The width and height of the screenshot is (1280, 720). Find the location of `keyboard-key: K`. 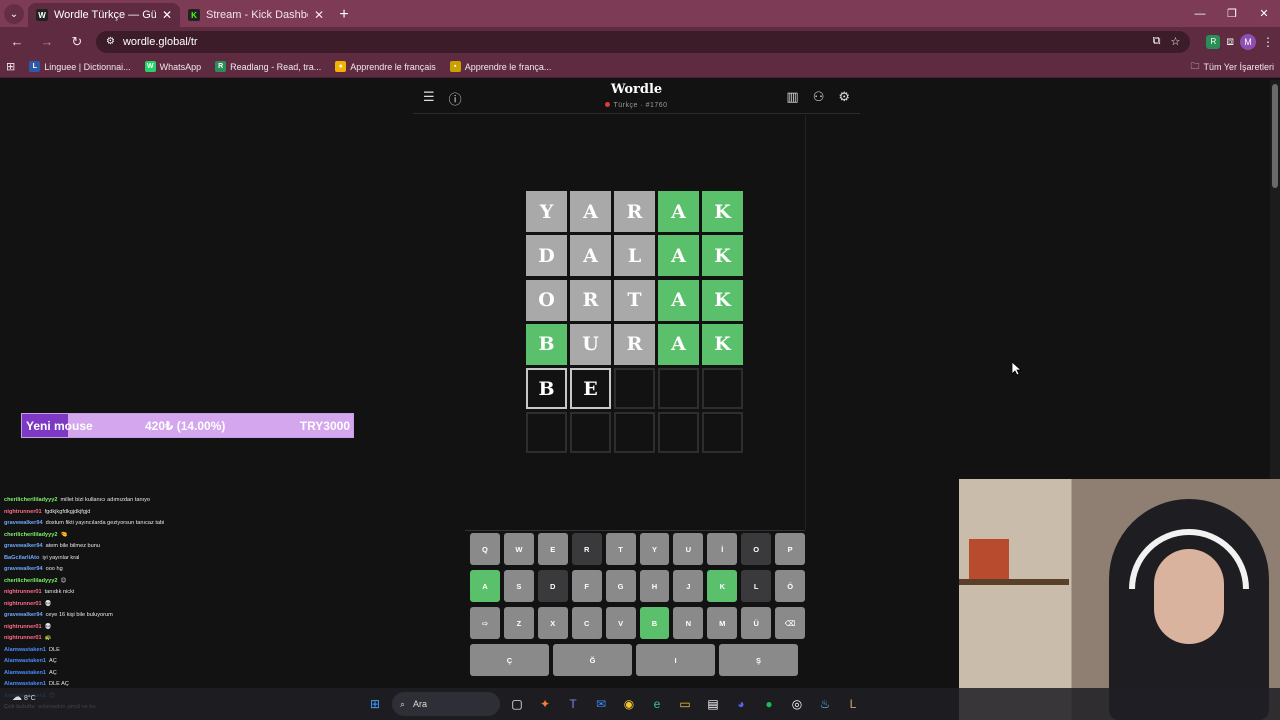

keyboard-key: K is located at coordinates (722, 586).